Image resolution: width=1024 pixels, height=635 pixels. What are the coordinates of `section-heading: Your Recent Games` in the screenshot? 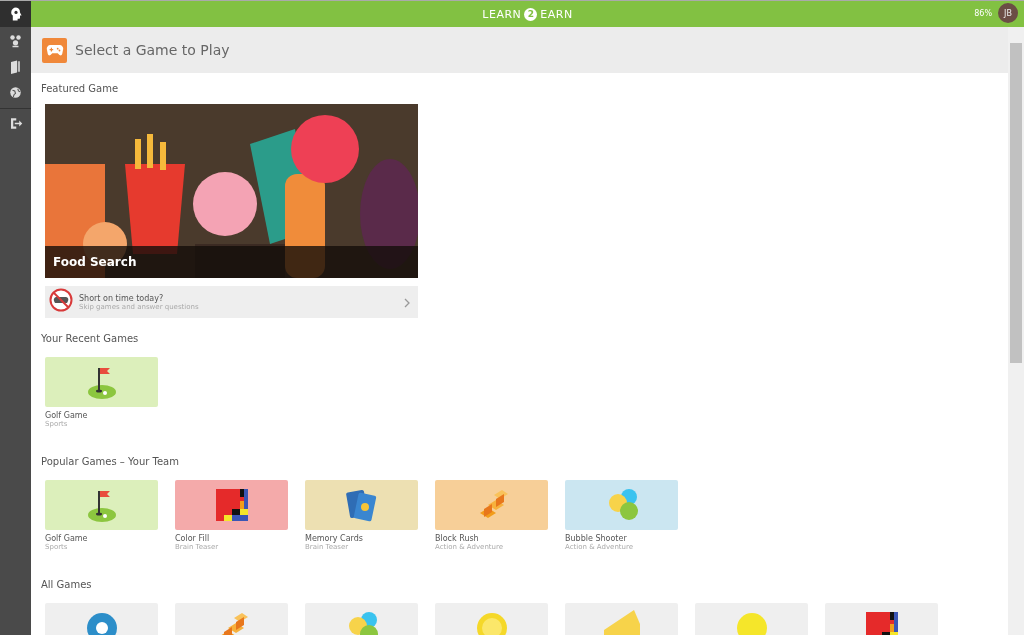 It's located at (90, 339).